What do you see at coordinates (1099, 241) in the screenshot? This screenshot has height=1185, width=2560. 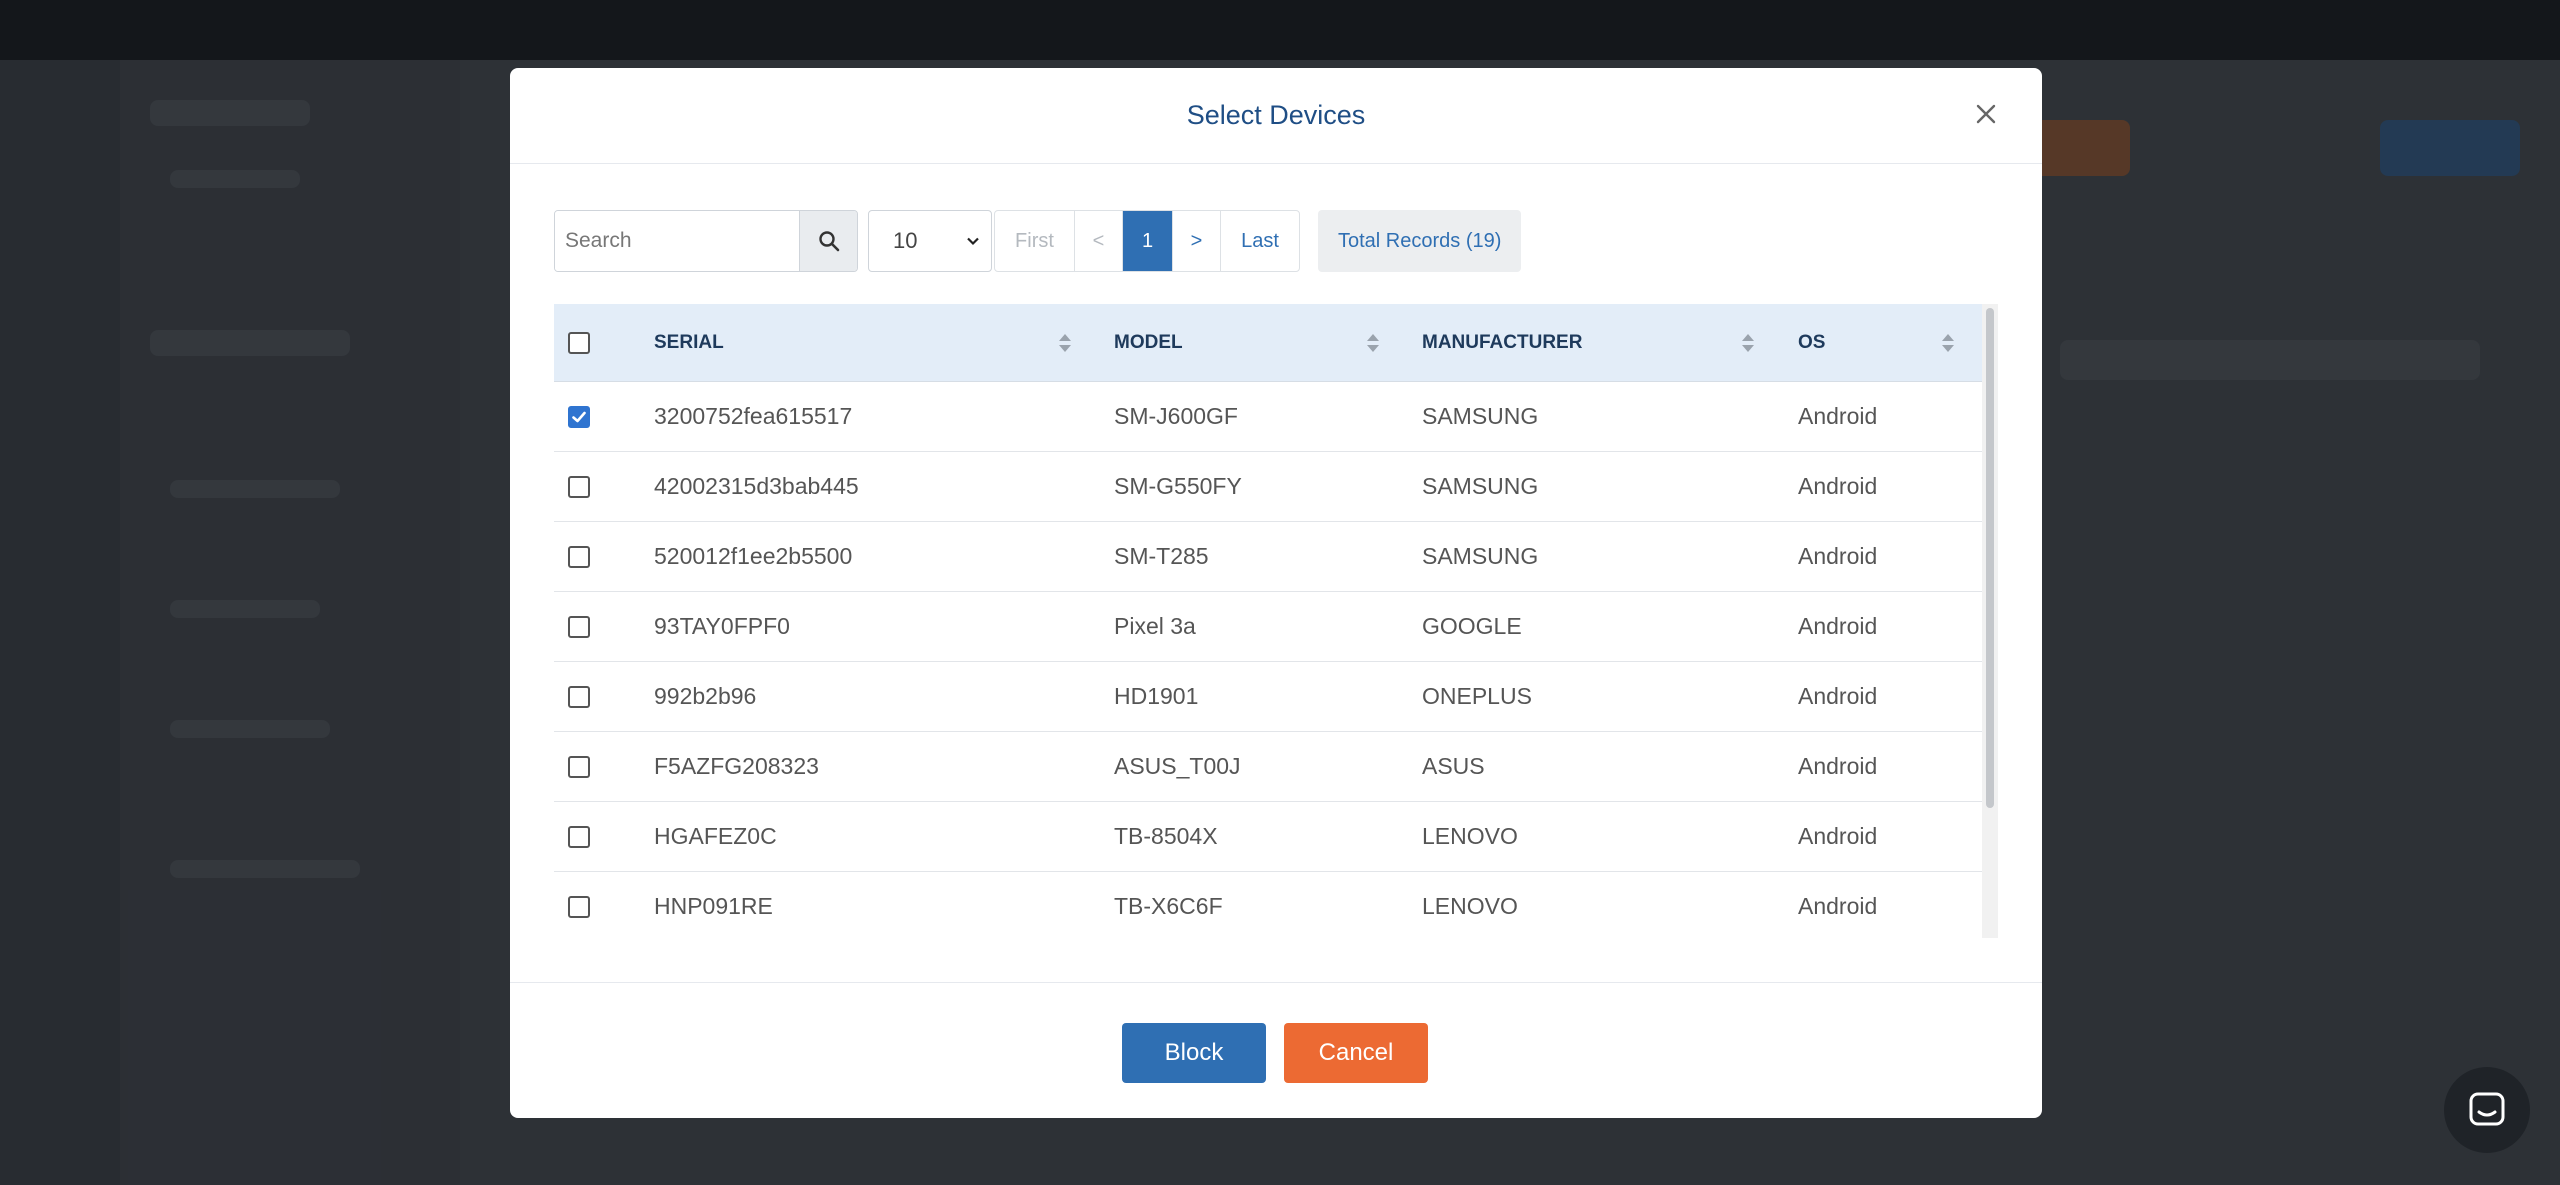 I see `pagination-prev: <` at bounding box center [1099, 241].